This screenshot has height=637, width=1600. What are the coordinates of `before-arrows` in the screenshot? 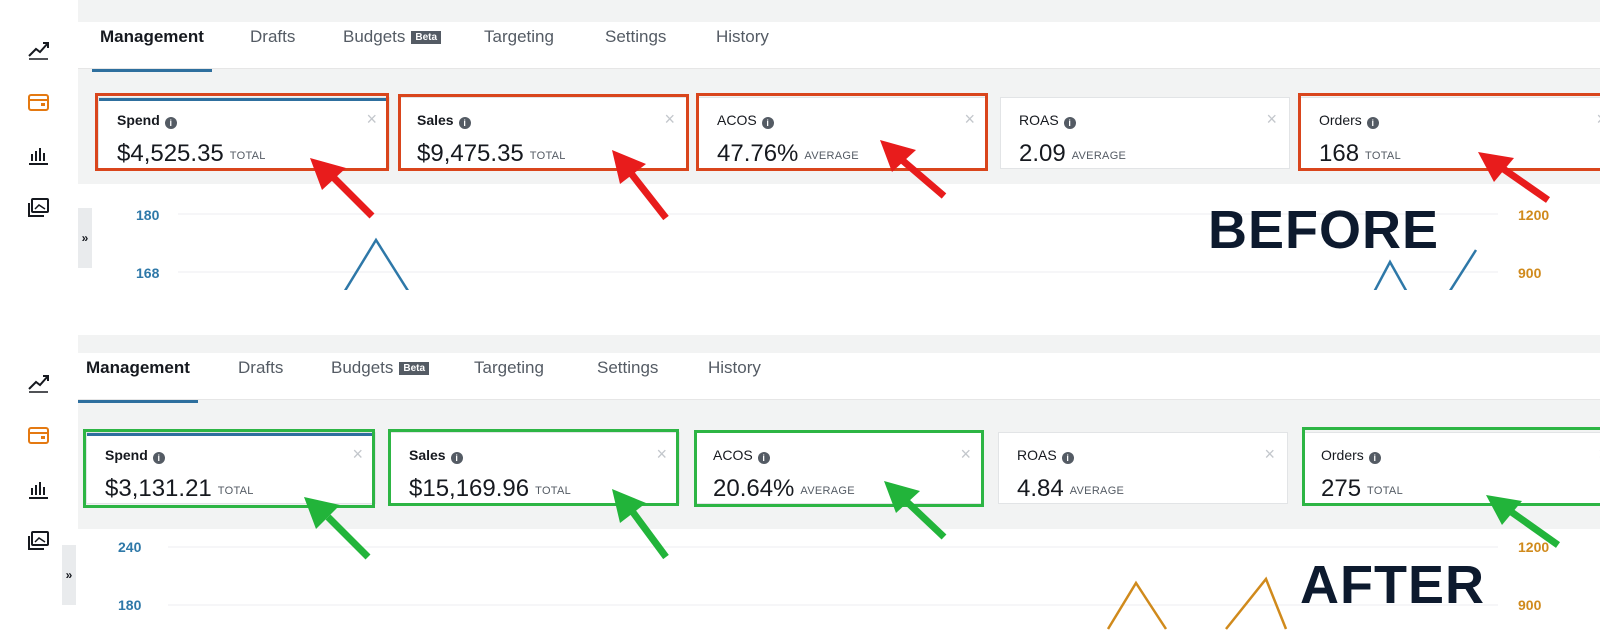 It's located at (930, 180).